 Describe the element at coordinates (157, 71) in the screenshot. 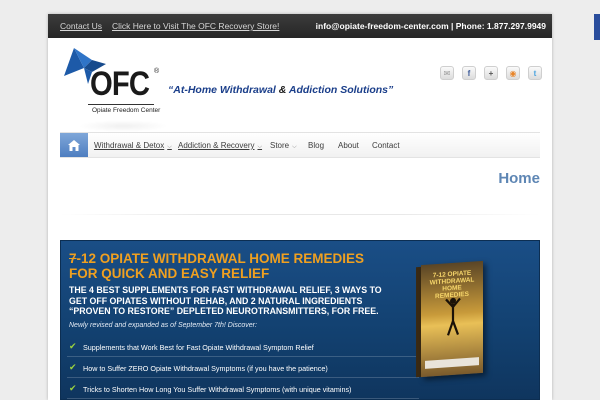

I see `logo-registered-mark: ®` at that location.